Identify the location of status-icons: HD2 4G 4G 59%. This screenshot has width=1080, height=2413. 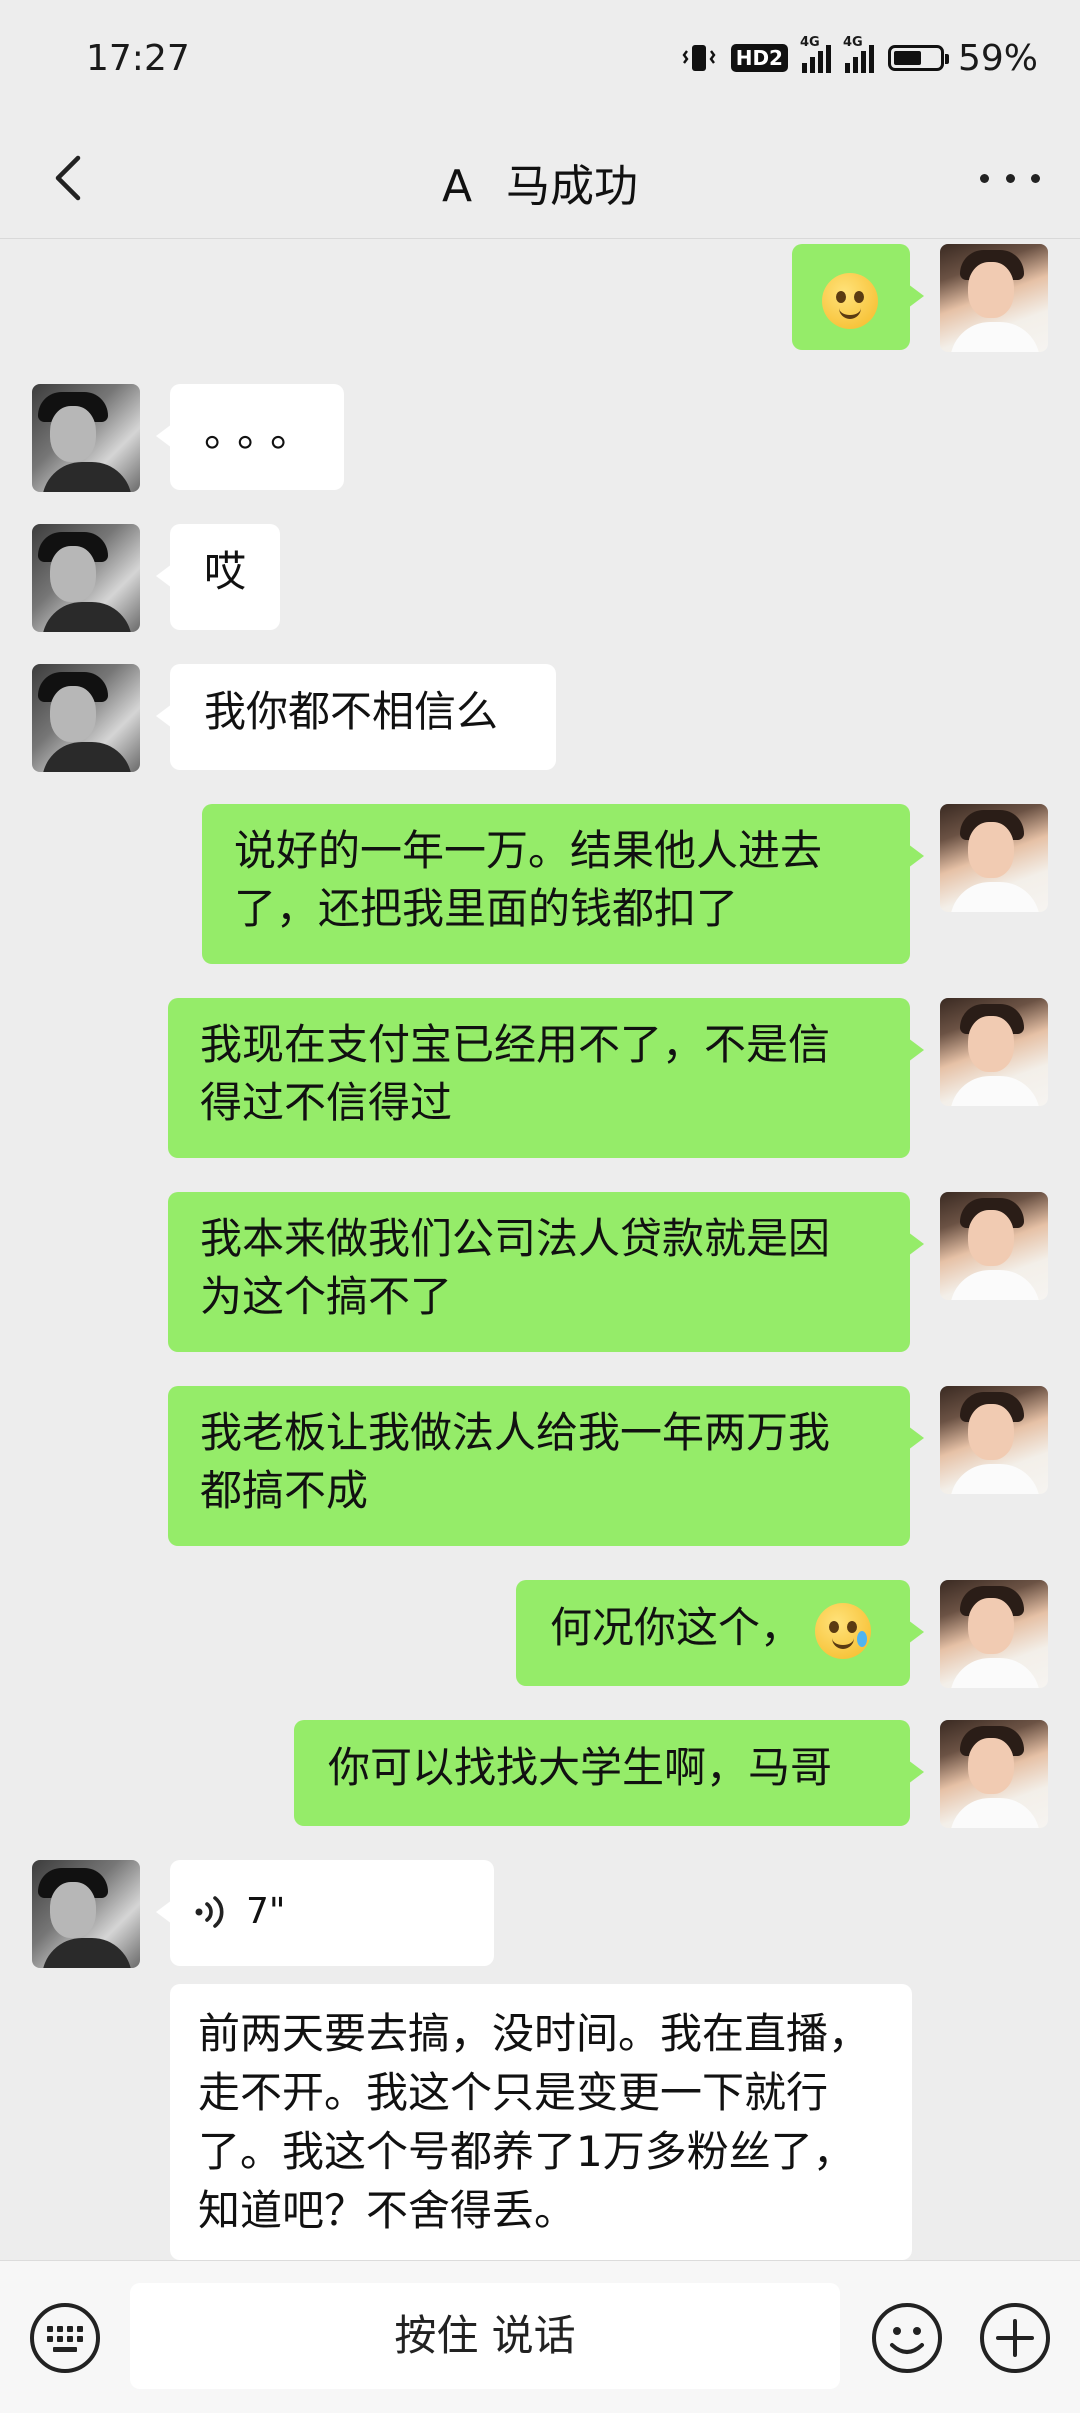
(859, 57).